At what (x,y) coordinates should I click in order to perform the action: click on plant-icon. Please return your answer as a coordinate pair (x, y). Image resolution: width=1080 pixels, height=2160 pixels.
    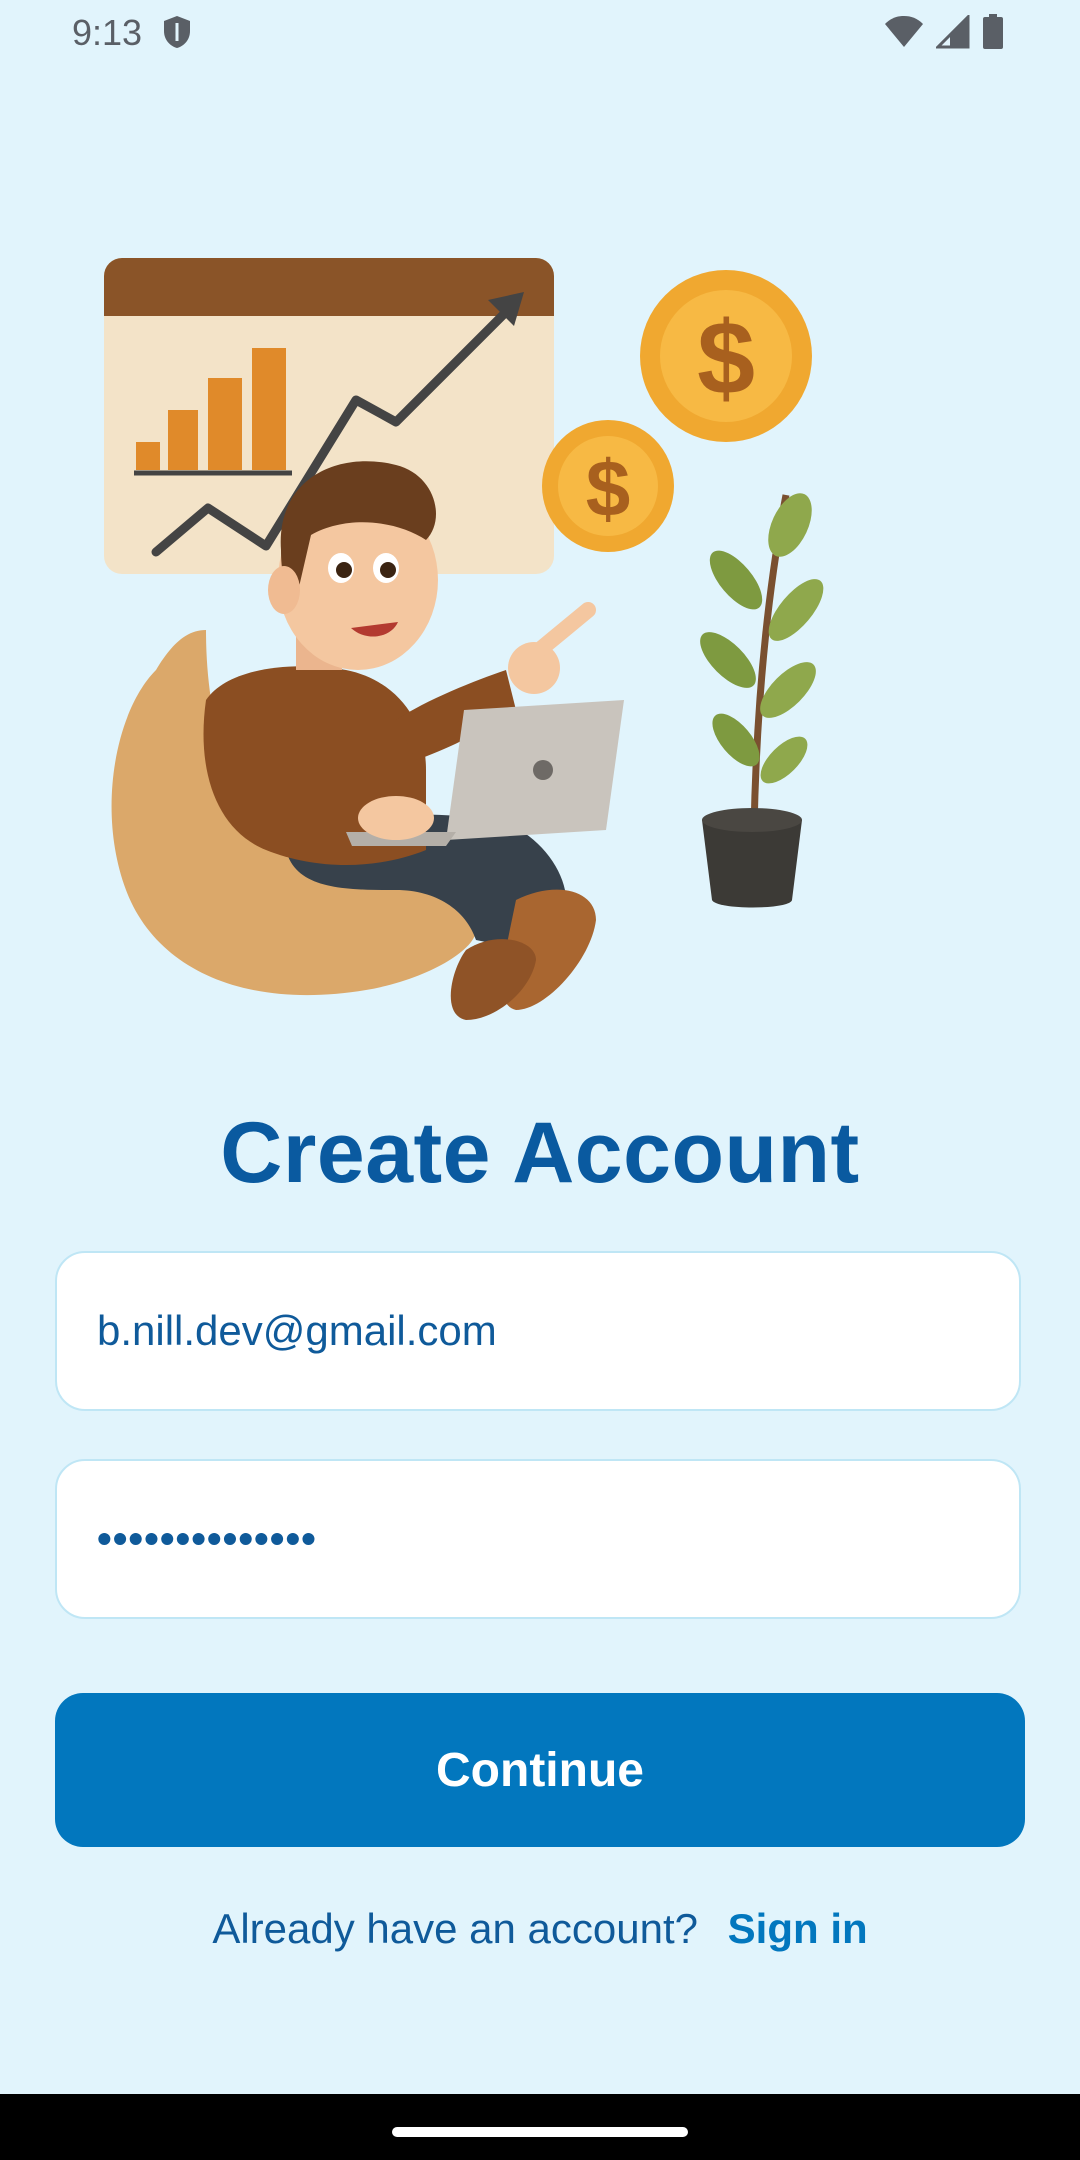
    Looking at the image, I should click on (762, 700).